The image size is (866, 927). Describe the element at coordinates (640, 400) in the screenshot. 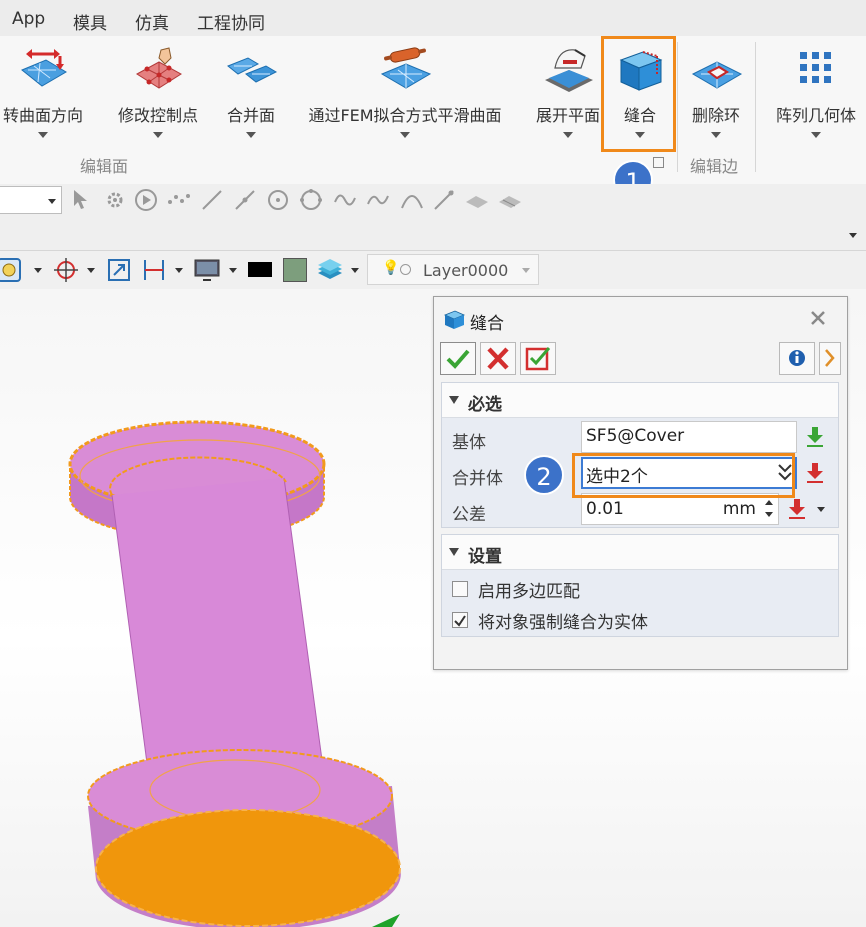

I see `required-section-header: 必选` at that location.